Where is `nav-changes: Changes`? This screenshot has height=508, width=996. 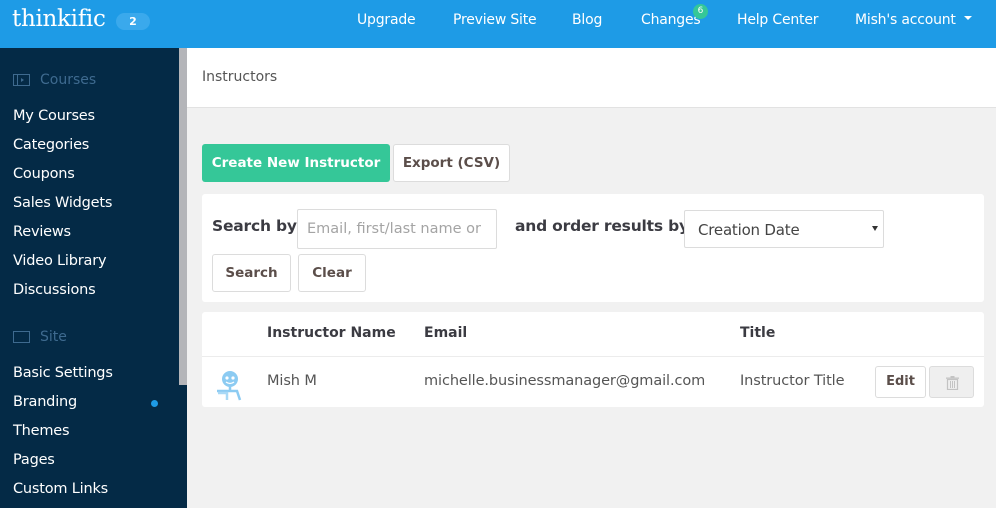 nav-changes: Changes is located at coordinates (671, 20).